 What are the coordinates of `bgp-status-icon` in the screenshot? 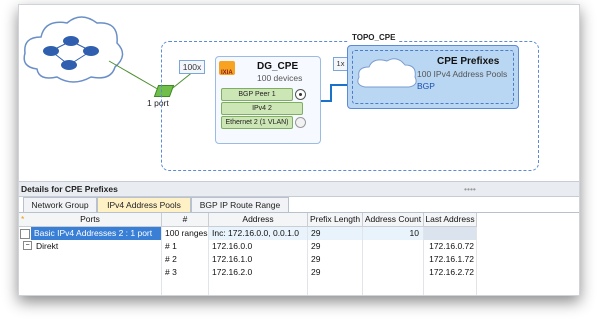 It's located at (300, 94).